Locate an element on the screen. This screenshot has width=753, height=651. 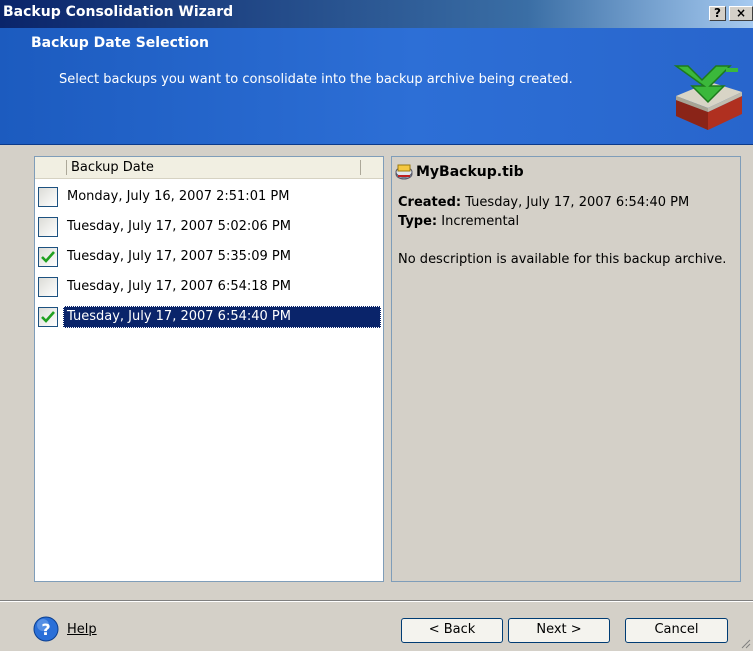
help-label: Help is located at coordinates (82, 629).